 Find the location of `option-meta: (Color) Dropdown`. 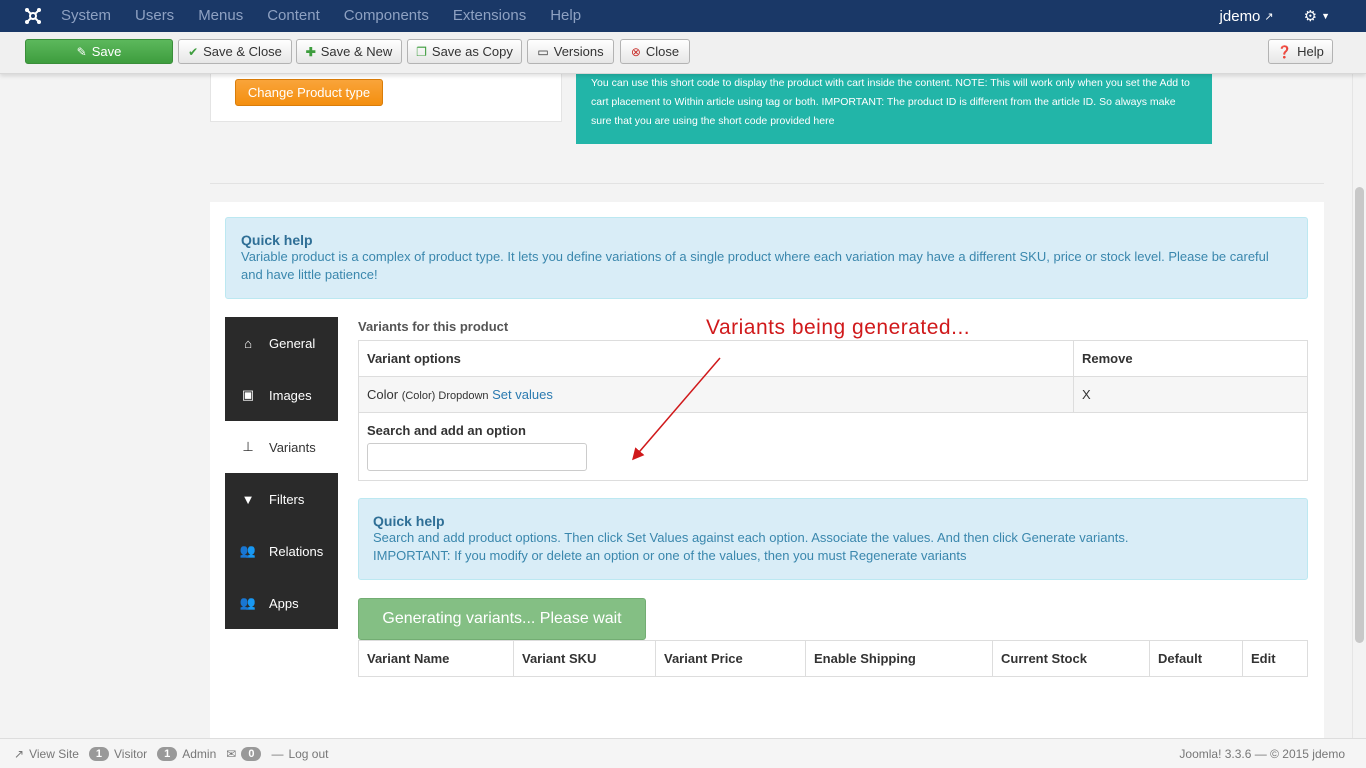

option-meta: (Color) Dropdown is located at coordinates (445, 396).